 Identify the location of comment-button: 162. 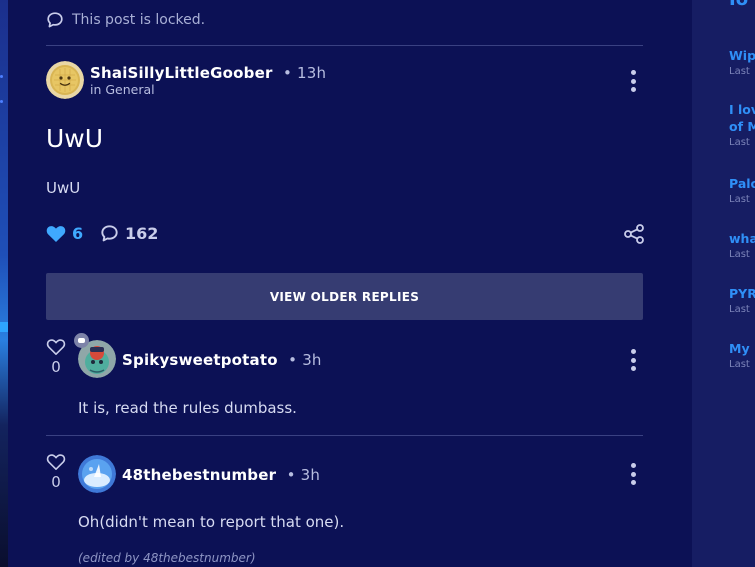
(129, 233).